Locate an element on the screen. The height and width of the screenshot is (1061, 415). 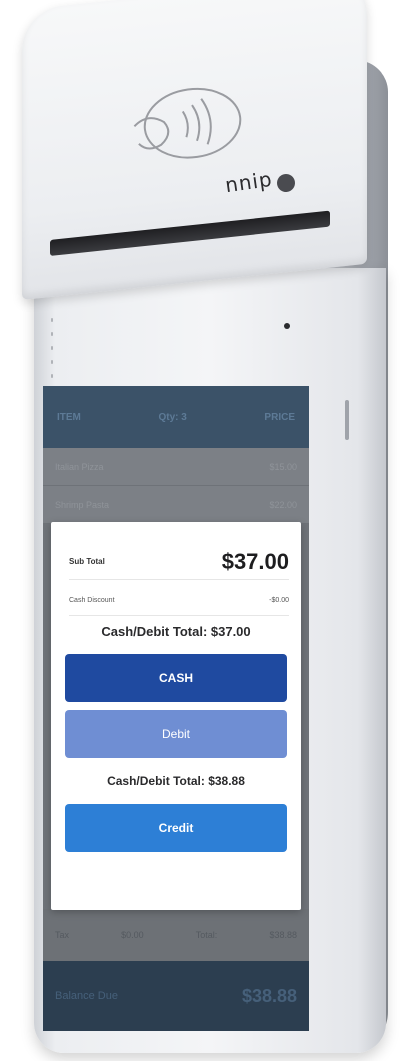
header-item: ITEM is located at coordinates (69, 417).